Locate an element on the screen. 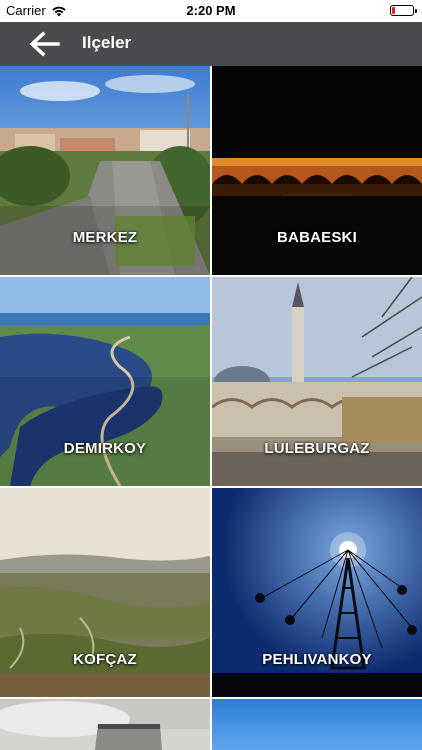 The height and width of the screenshot is (750, 422). district-name: MERKEZ is located at coordinates (105, 237).